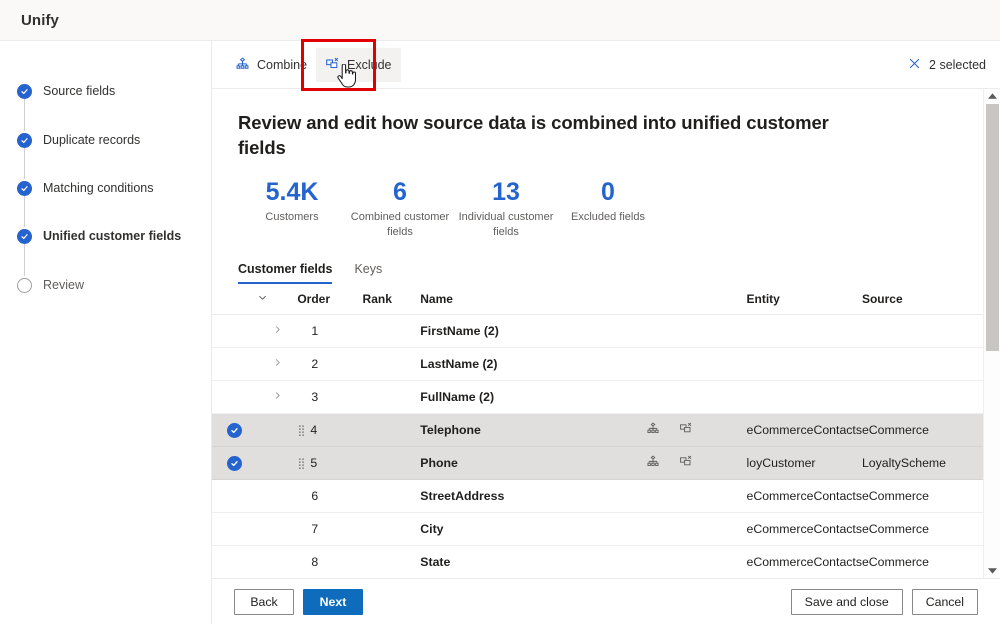  Describe the element at coordinates (846, 601) in the screenshot. I see `save-and-close-button: Save and close` at that location.